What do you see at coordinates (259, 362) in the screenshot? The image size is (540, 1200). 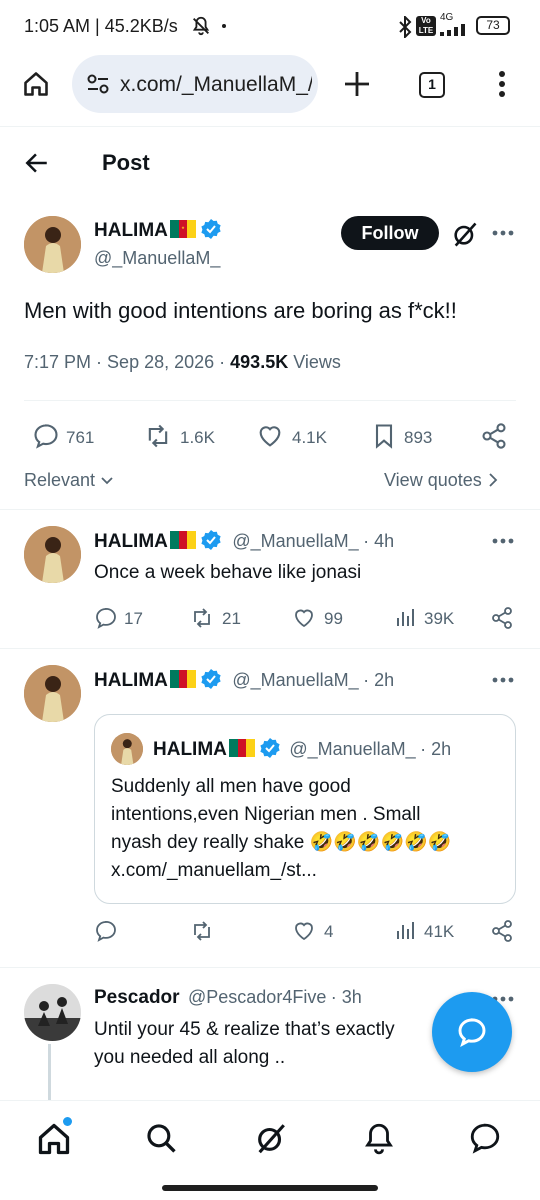 I see `views-count: 493.5K` at bounding box center [259, 362].